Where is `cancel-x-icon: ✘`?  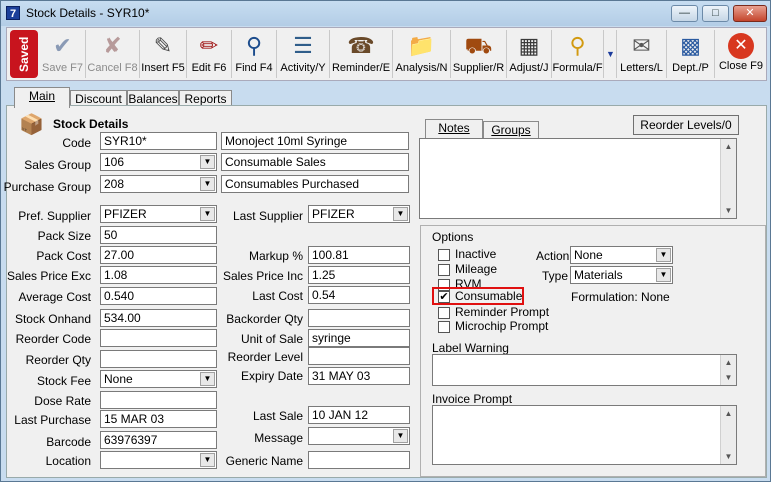 cancel-x-icon: ✘ is located at coordinates (112, 45).